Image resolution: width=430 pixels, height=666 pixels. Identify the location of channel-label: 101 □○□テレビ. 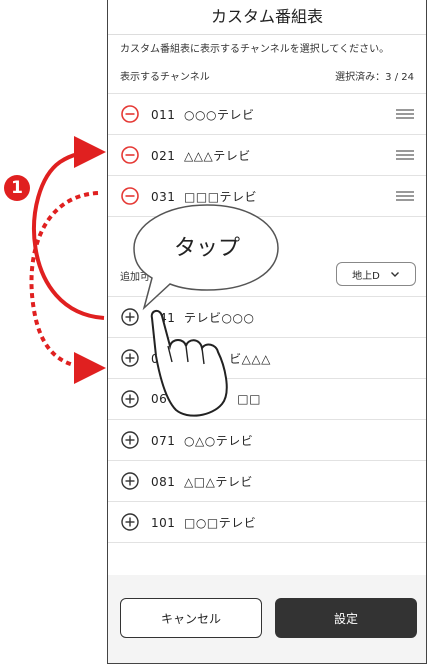
(204, 522).